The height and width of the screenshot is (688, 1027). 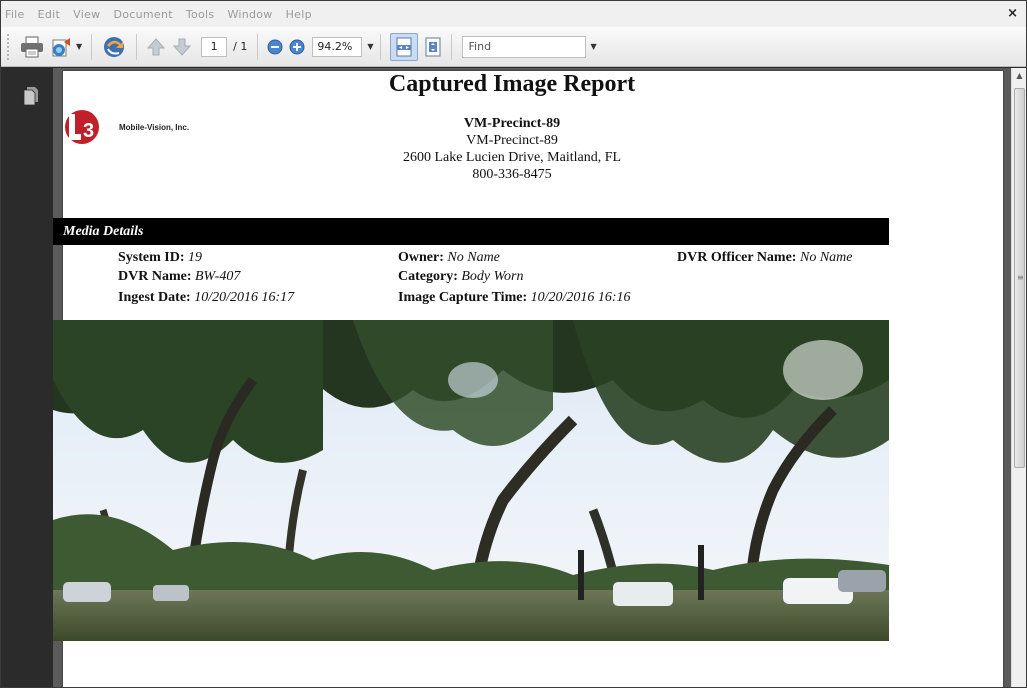 I want to click on field-label: Owner:, so click(x=421, y=257).